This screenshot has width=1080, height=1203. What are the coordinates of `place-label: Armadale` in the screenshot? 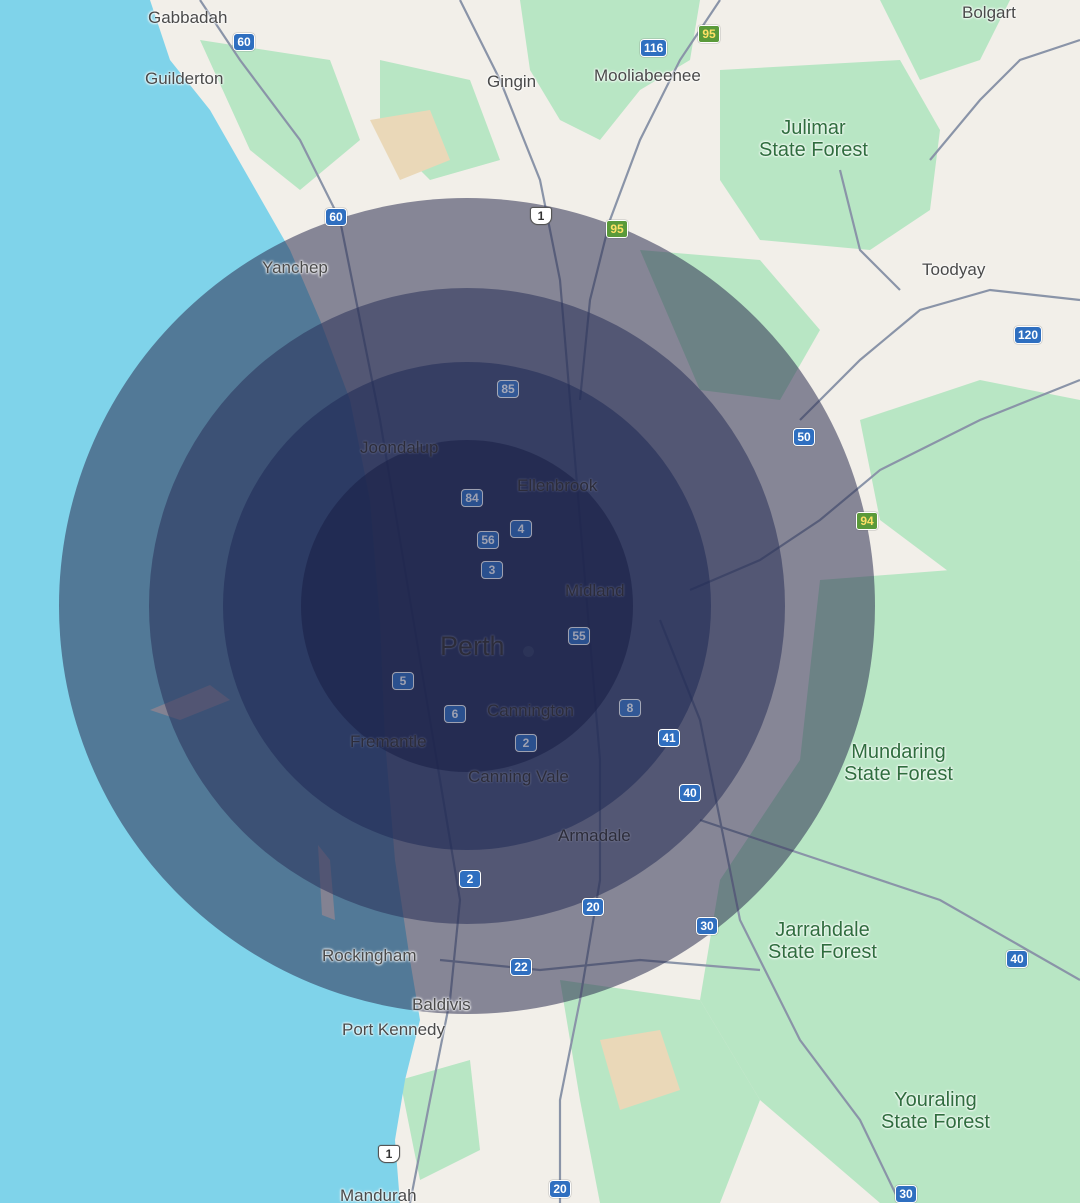 It's located at (594, 836).